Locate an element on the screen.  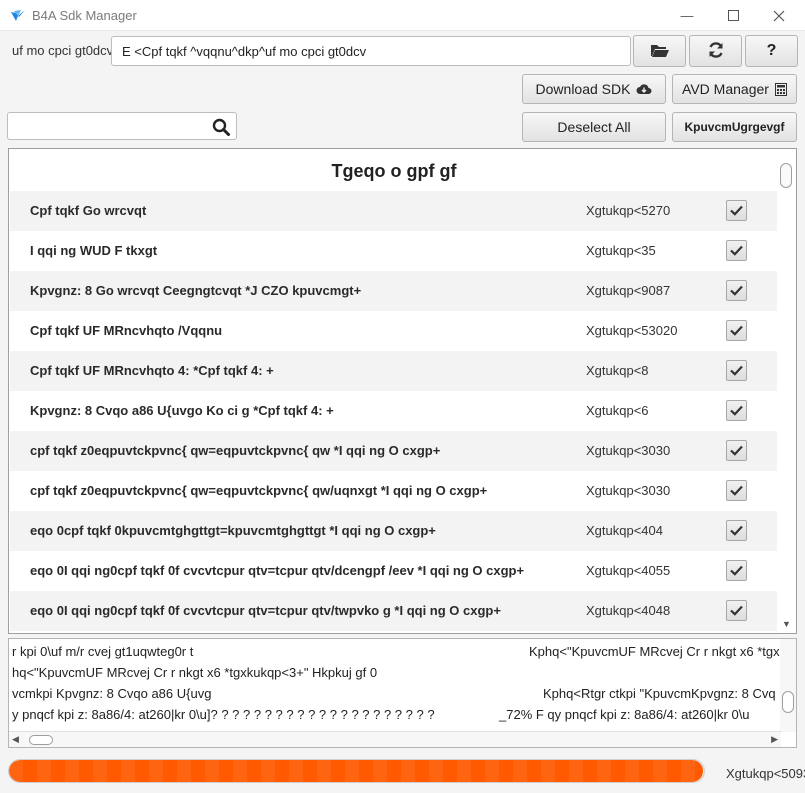
package-version: Xgtukqp<4055 is located at coordinates (628, 570).